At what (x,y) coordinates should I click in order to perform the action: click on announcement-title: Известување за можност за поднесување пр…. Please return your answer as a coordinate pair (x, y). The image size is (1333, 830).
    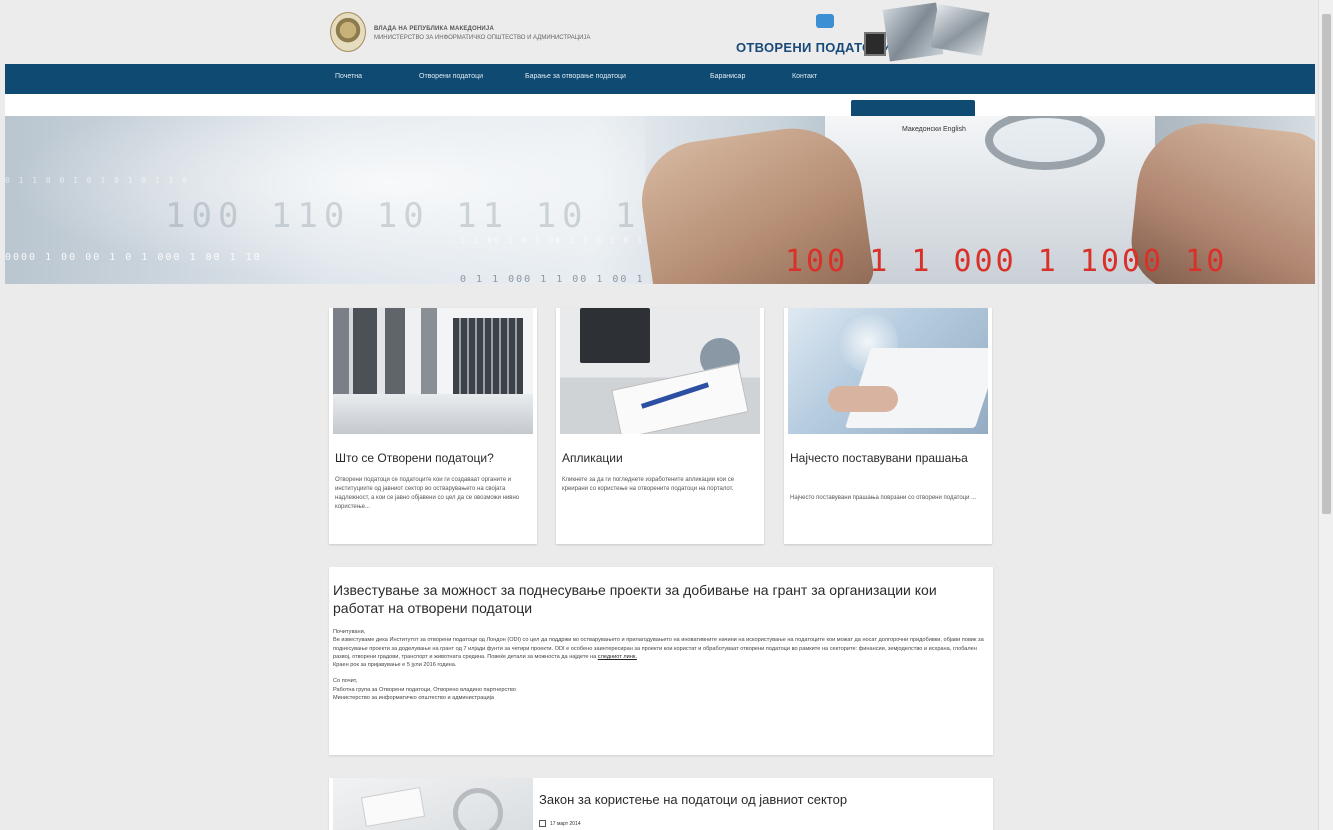
    Looking at the image, I should click on (658, 599).